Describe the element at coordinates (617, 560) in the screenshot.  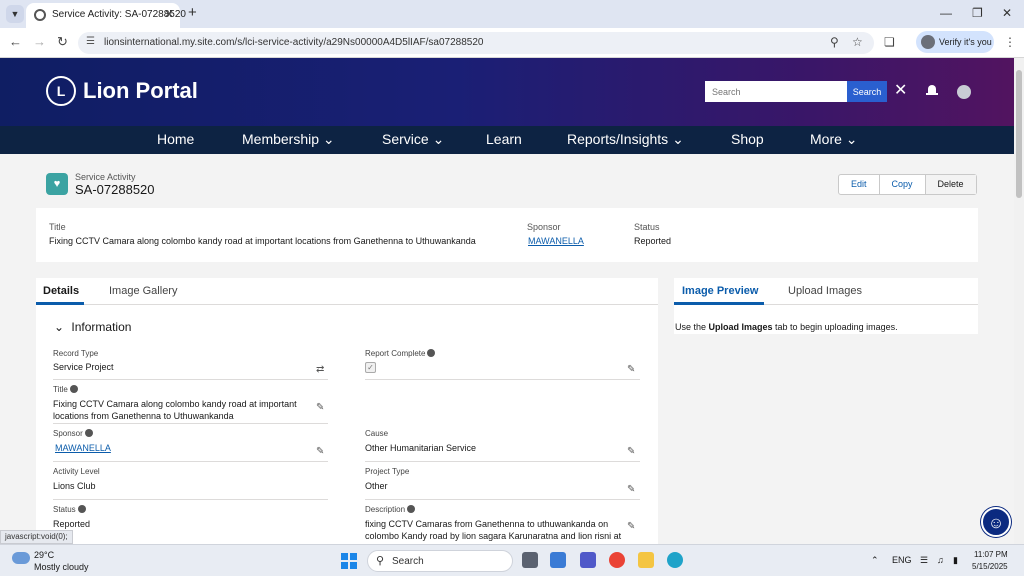
I see `chrome-icon` at that location.